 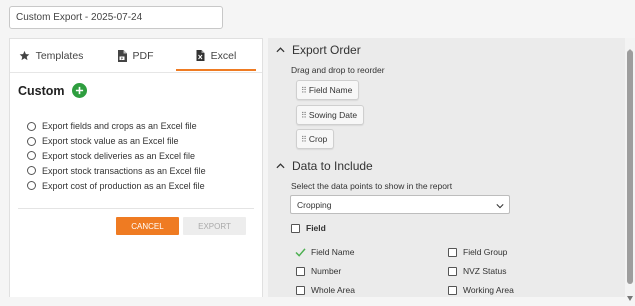 I want to click on checkbox-working-area: Working Area, so click(x=481, y=290).